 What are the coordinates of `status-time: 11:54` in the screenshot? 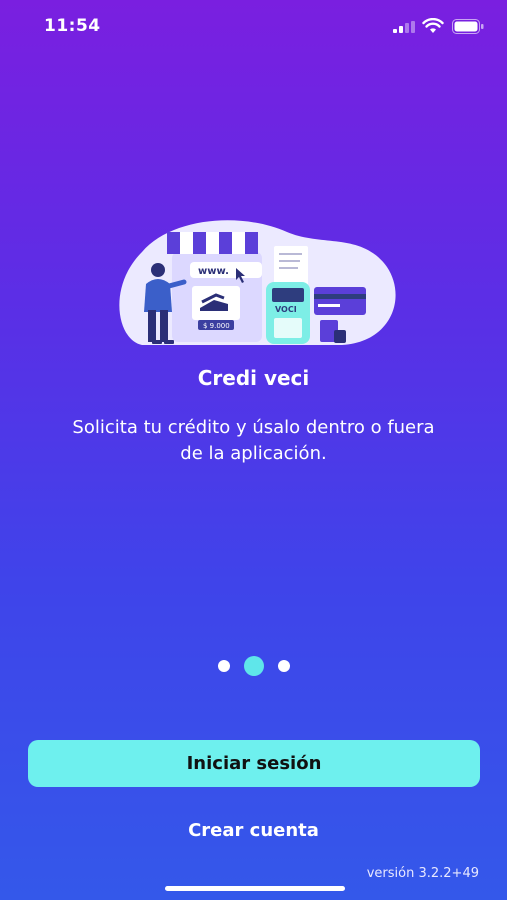 It's located at (72, 26).